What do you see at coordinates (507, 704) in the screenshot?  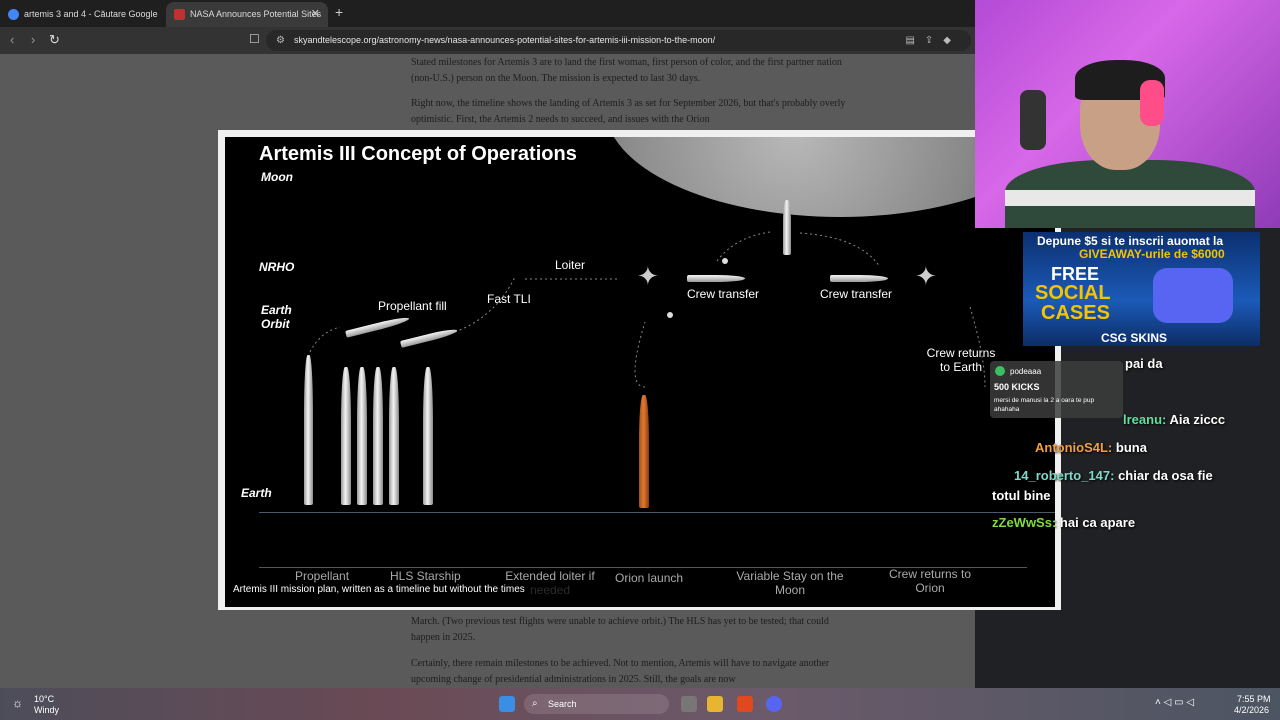 I see `windows-icon` at bounding box center [507, 704].